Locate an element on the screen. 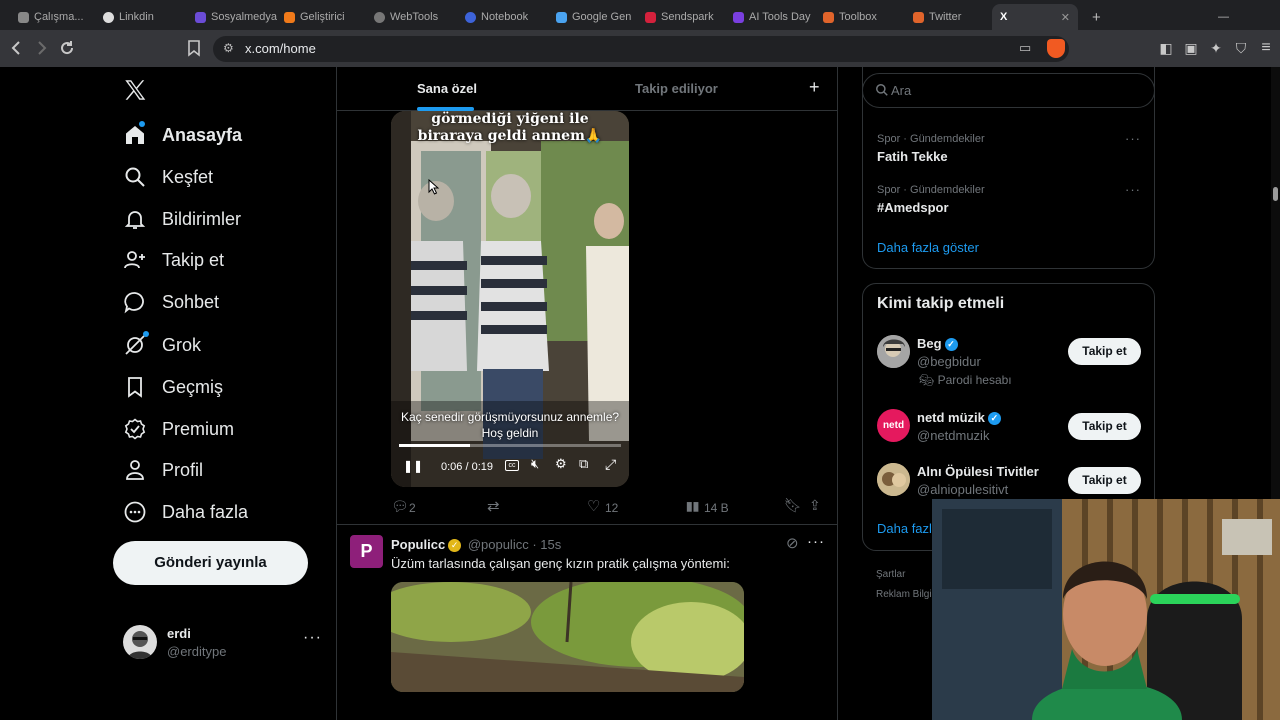  like-icon: ♡ is located at coordinates (593, 506).